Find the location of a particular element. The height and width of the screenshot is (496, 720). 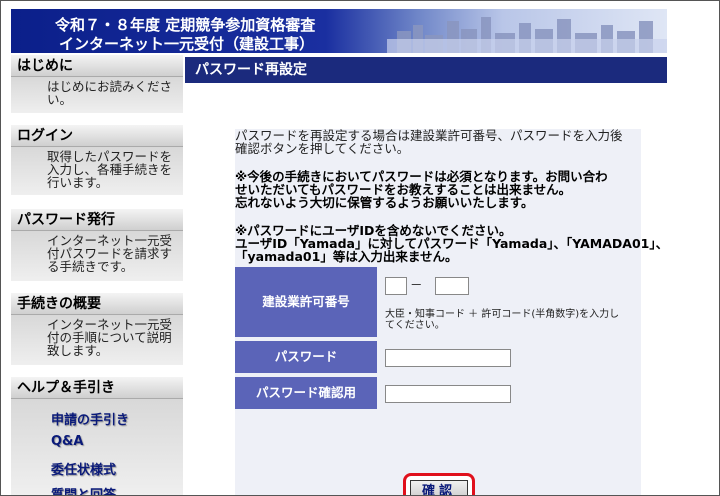

license-hint-line2: てください。 is located at coordinates (415, 325).